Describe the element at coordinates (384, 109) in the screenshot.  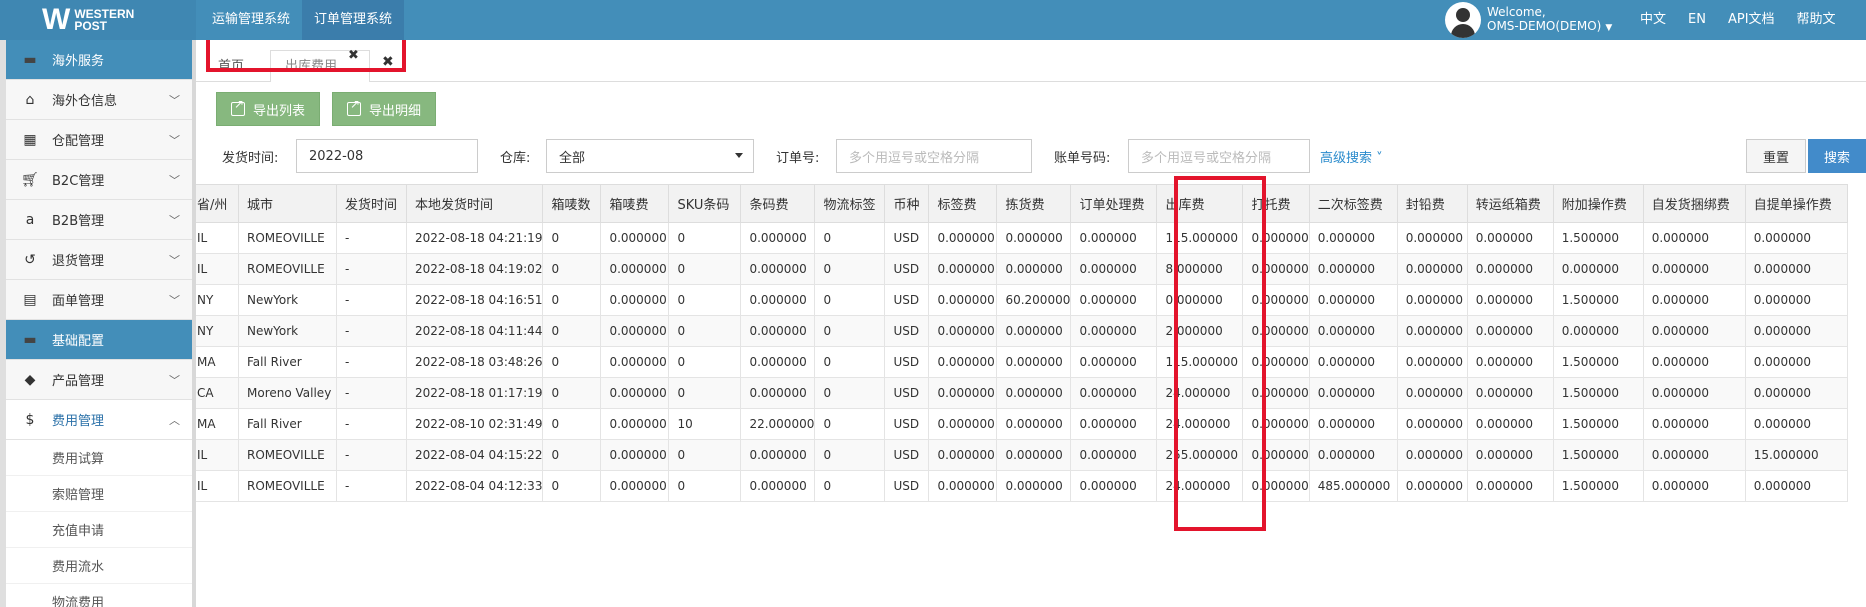
I see `export-detail-button: 导出明细` at that location.